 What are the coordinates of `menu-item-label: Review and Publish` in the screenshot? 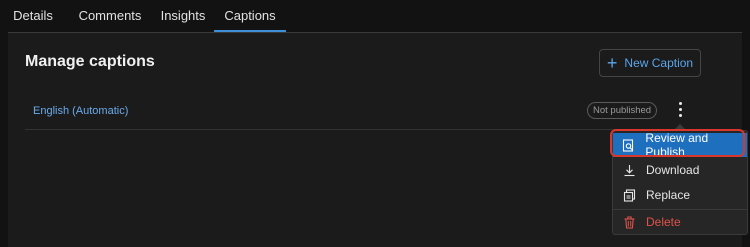 It's located at (677, 145).